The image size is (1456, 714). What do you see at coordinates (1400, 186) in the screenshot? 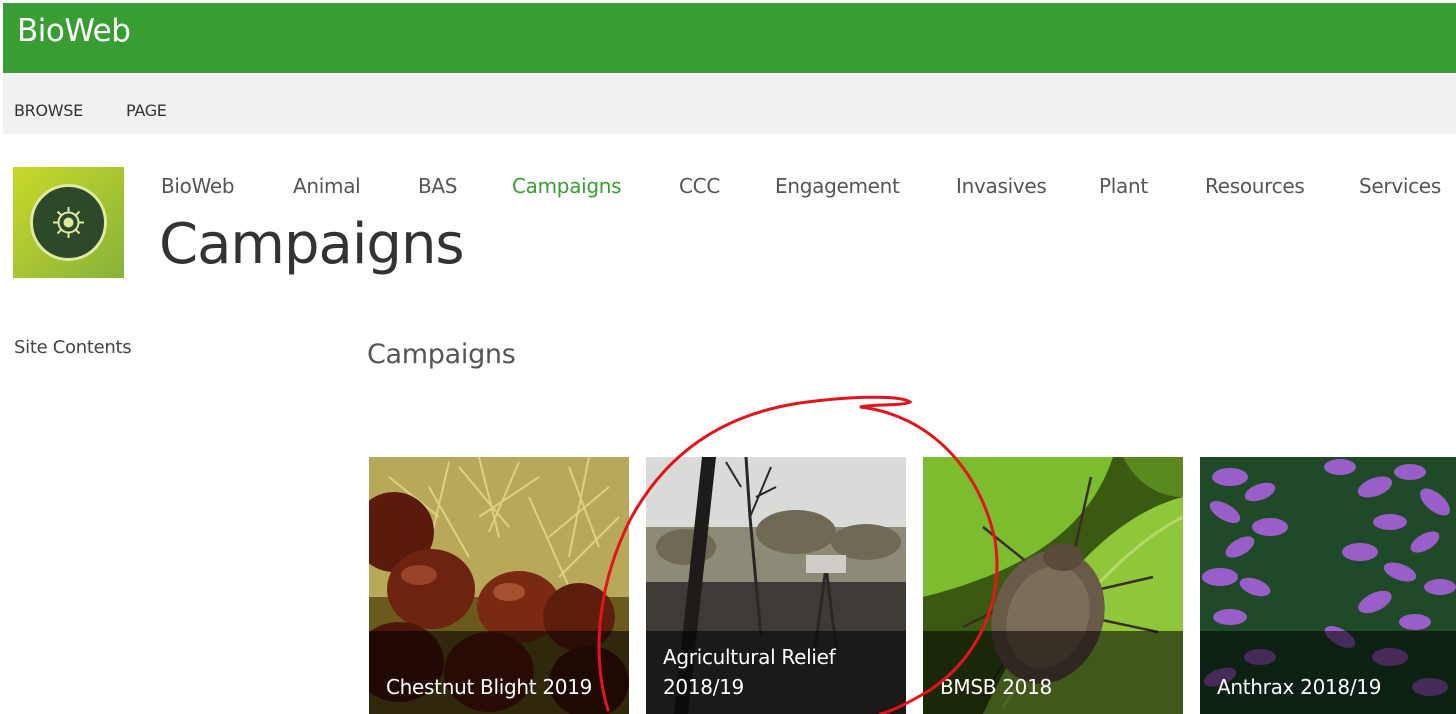
I see `nav-item-services: Services` at bounding box center [1400, 186].